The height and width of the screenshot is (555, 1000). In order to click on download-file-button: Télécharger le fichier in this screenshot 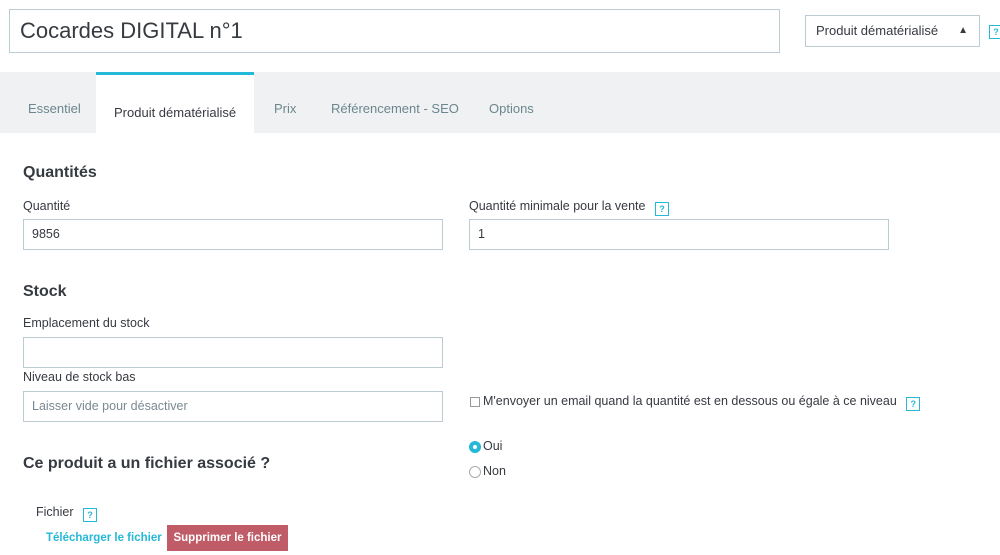, I will do `click(104, 538)`.